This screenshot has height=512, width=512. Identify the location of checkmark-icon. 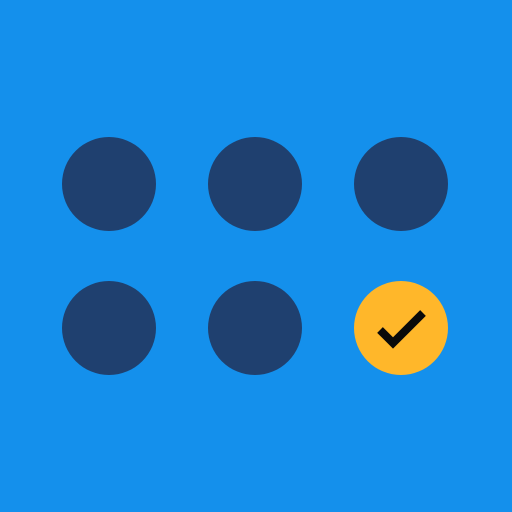
(401, 329).